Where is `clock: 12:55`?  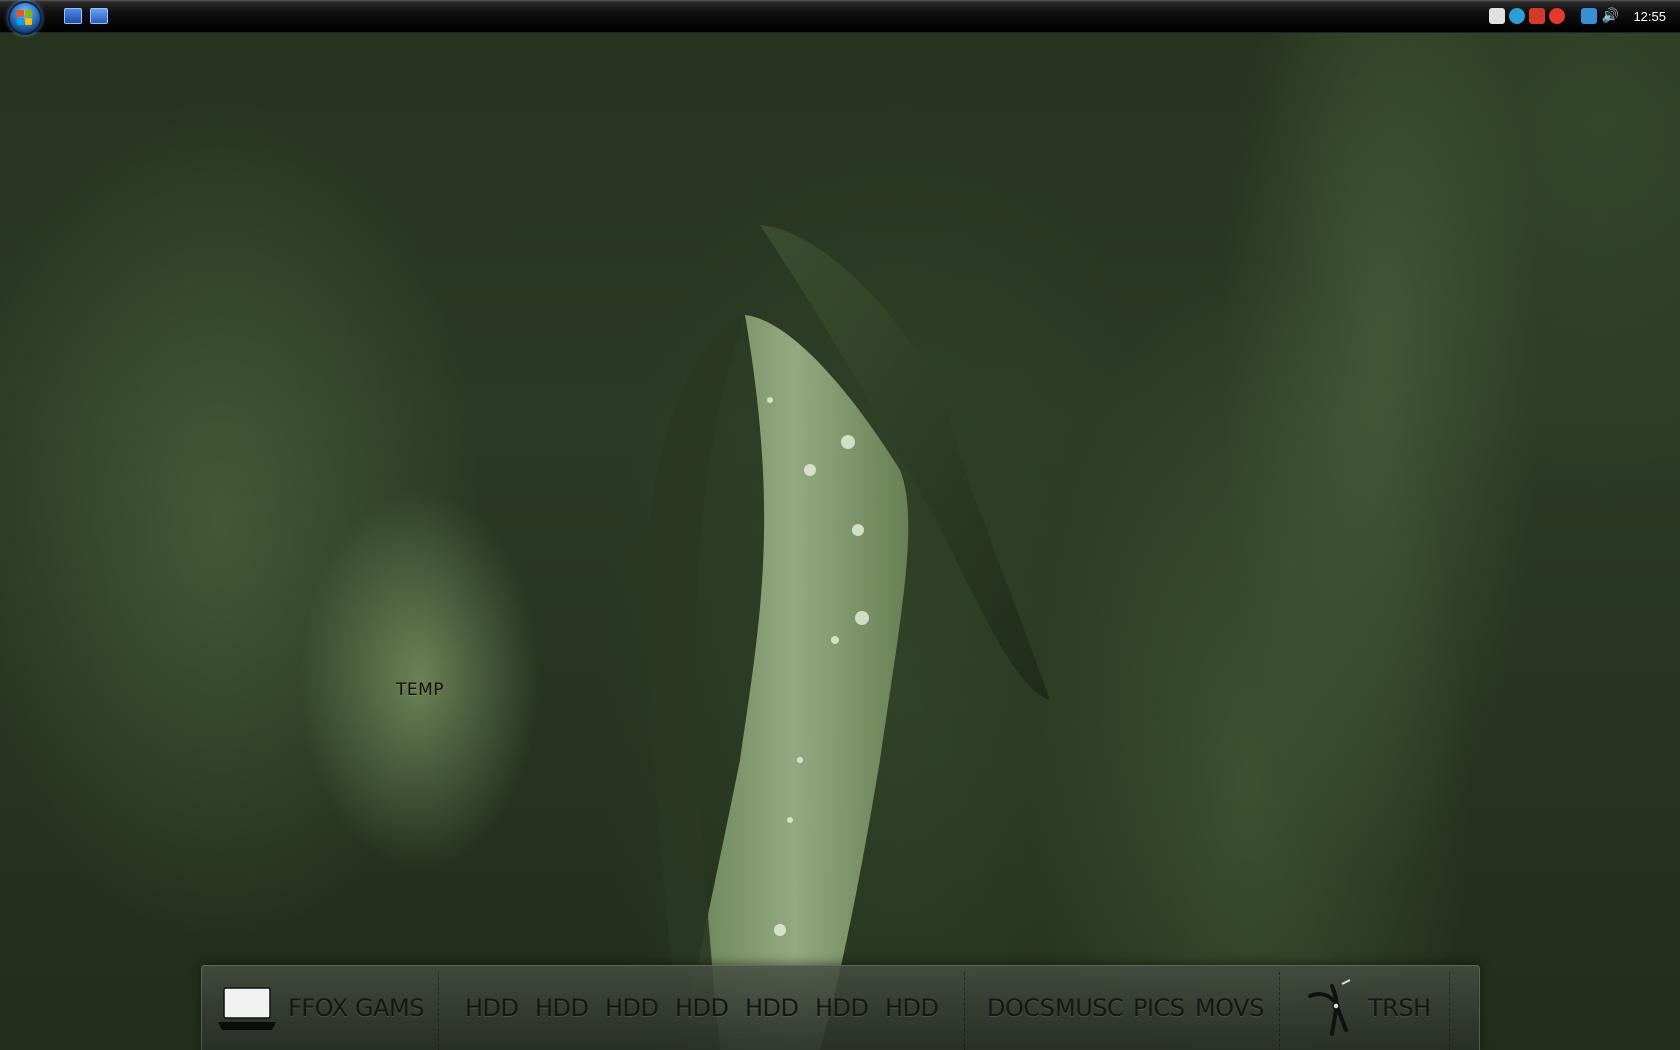
clock: 12:55 is located at coordinates (1649, 16).